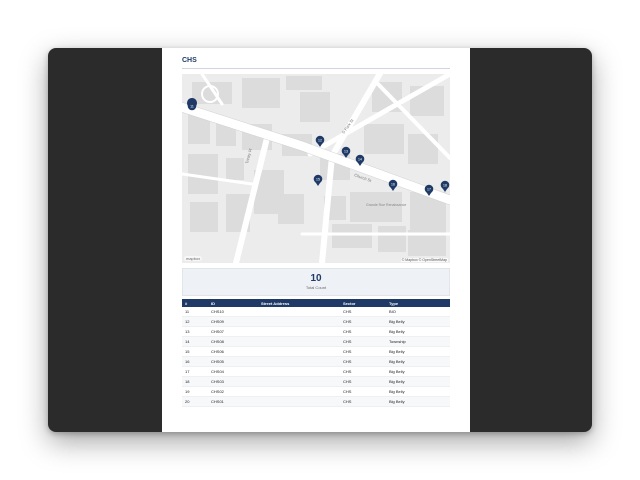 The height and width of the screenshot is (480, 640). Describe the element at coordinates (195, 331) in the screenshot. I see `cell-number: 13` at that location.